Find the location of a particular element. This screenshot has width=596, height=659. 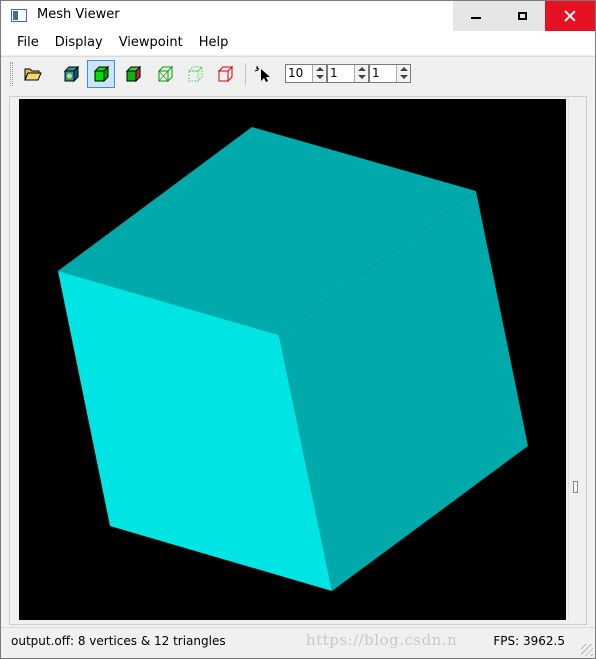

open-file-button is located at coordinates (33, 74).